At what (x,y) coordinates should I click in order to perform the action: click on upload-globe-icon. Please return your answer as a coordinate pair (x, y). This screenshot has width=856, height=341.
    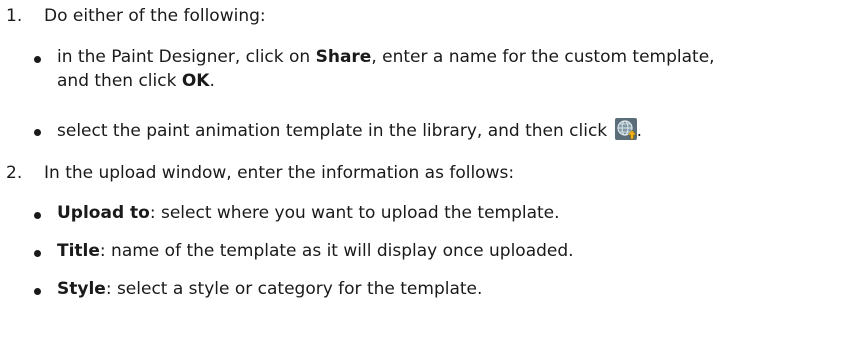
    Looking at the image, I should click on (625, 129).